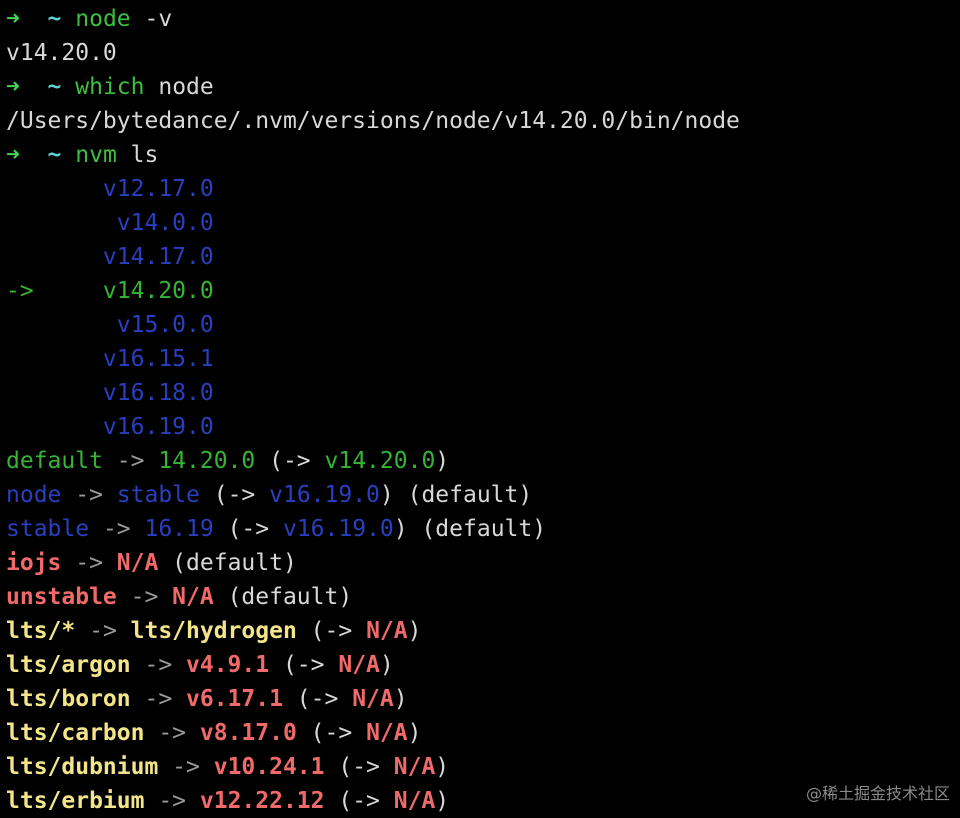 This screenshot has width=960, height=818. Describe the element at coordinates (481, 461) in the screenshot. I see `terminal-line: default -> 14.20.0 (-> v14.20.0)` at that location.